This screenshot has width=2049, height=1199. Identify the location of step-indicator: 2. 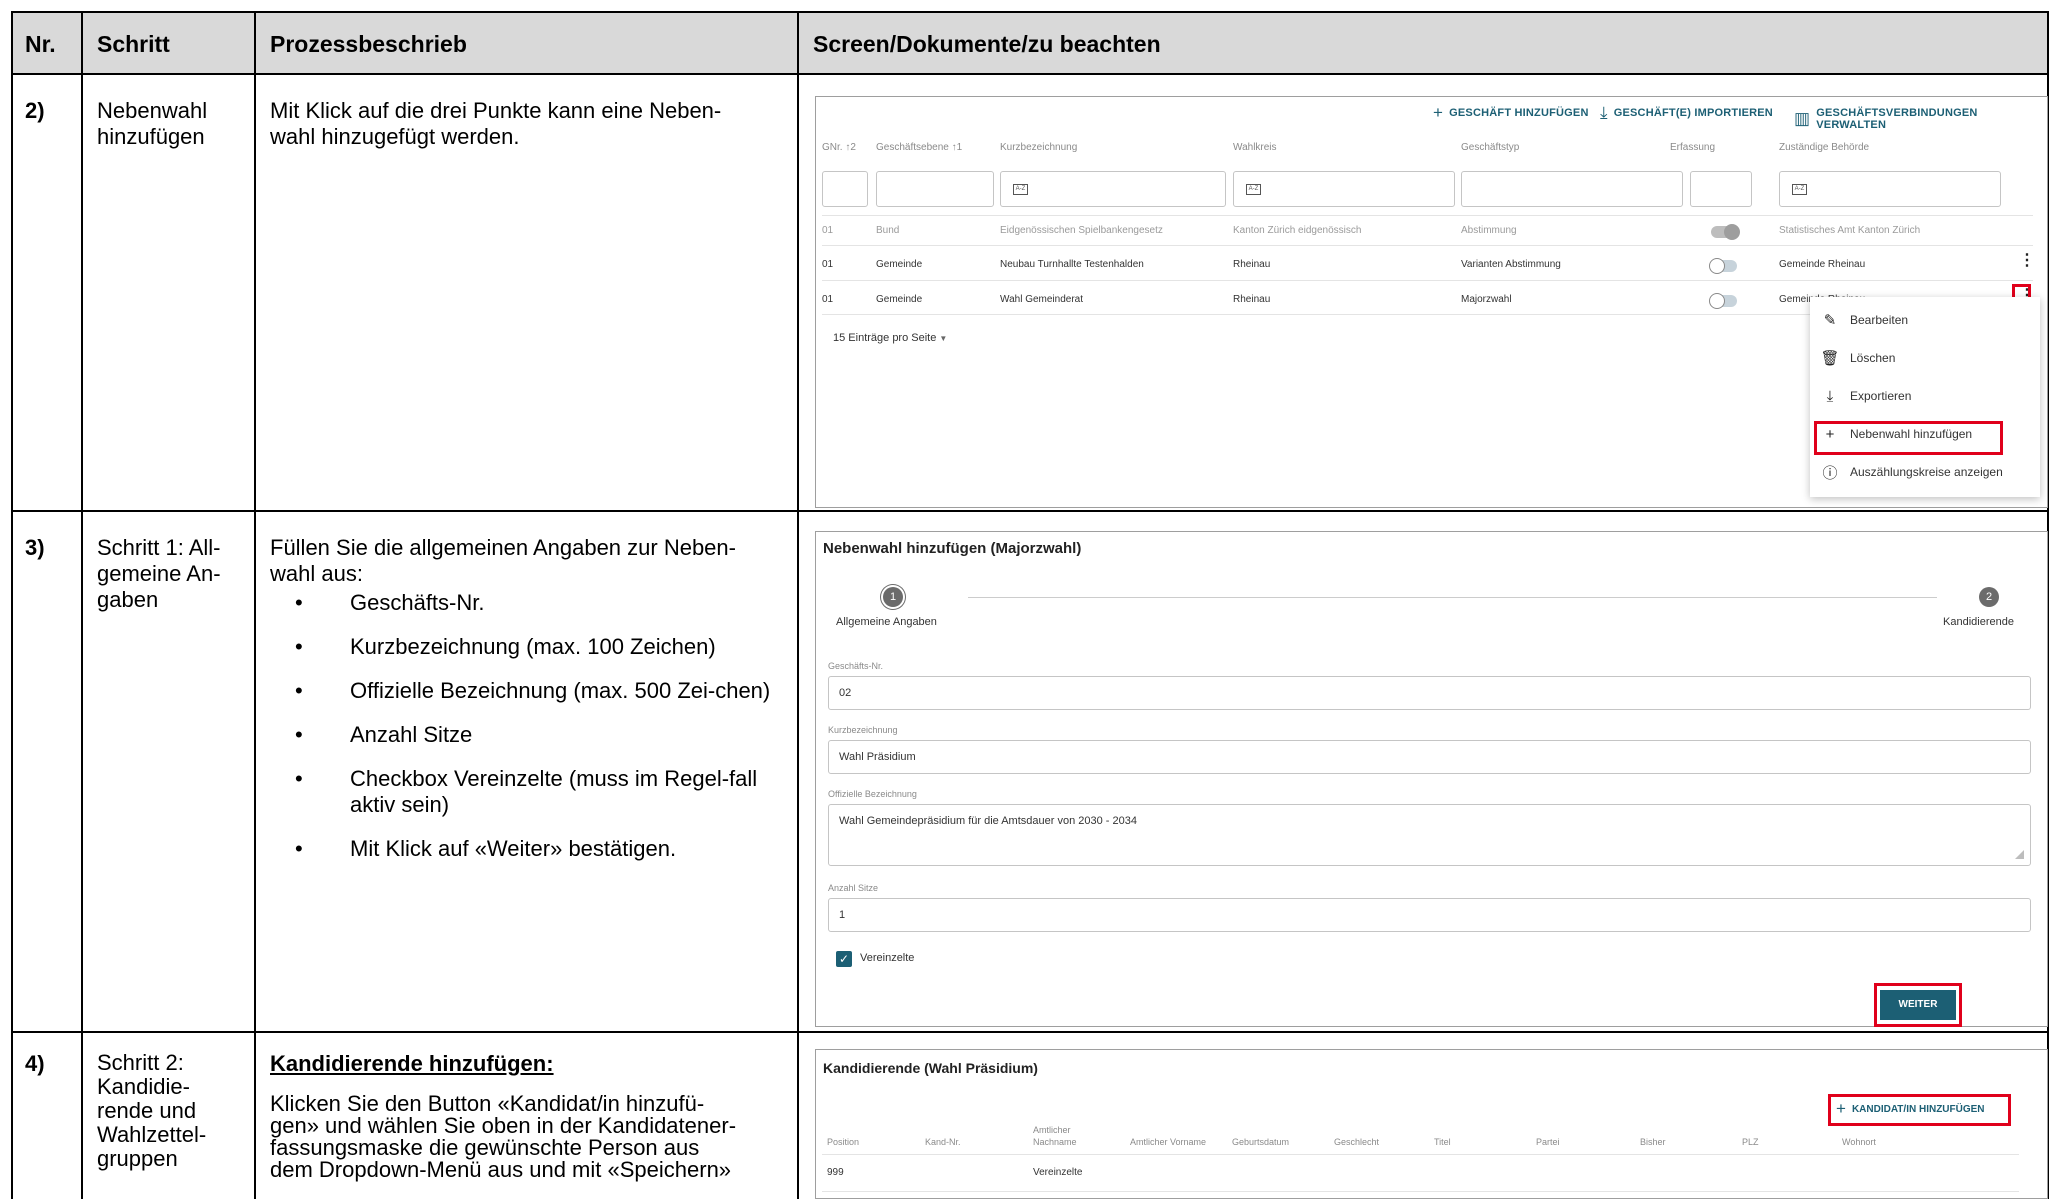
(1989, 597).